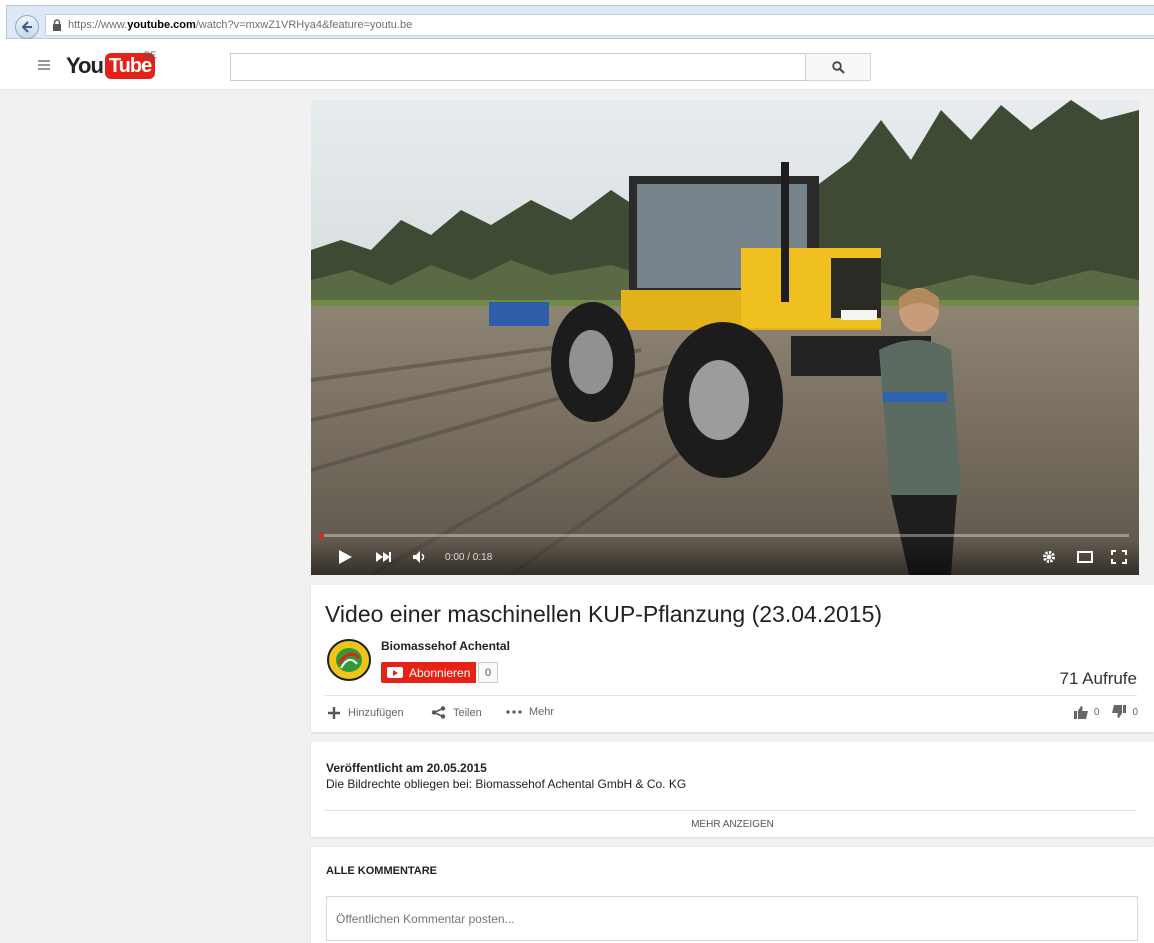 Image resolution: width=1154 pixels, height=943 pixels. What do you see at coordinates (1096, 712) in the screenshot?
I see `like-count: 0` at bounding box center [1096, 712].